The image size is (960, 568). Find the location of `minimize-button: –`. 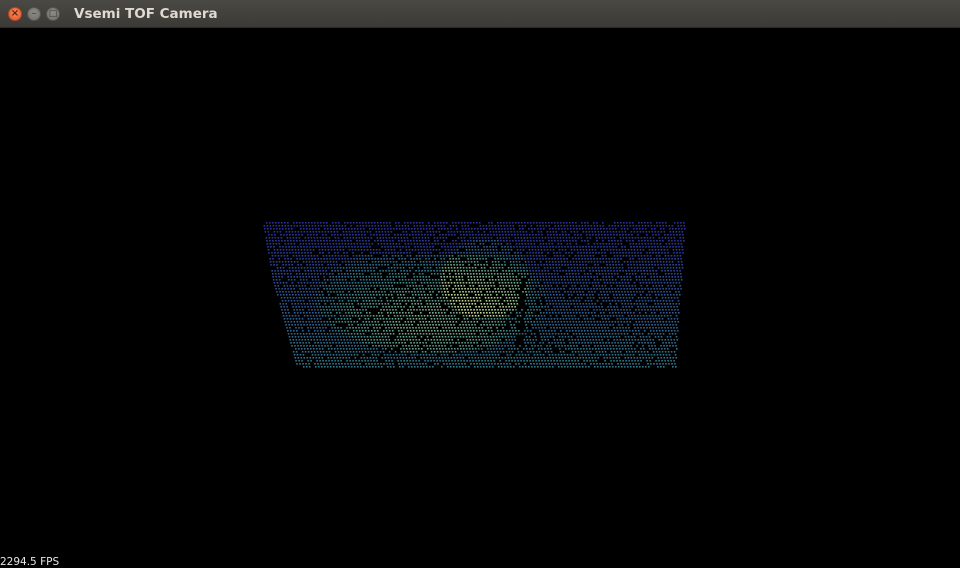

minimize-button: – is located at coordinates (34, 14).